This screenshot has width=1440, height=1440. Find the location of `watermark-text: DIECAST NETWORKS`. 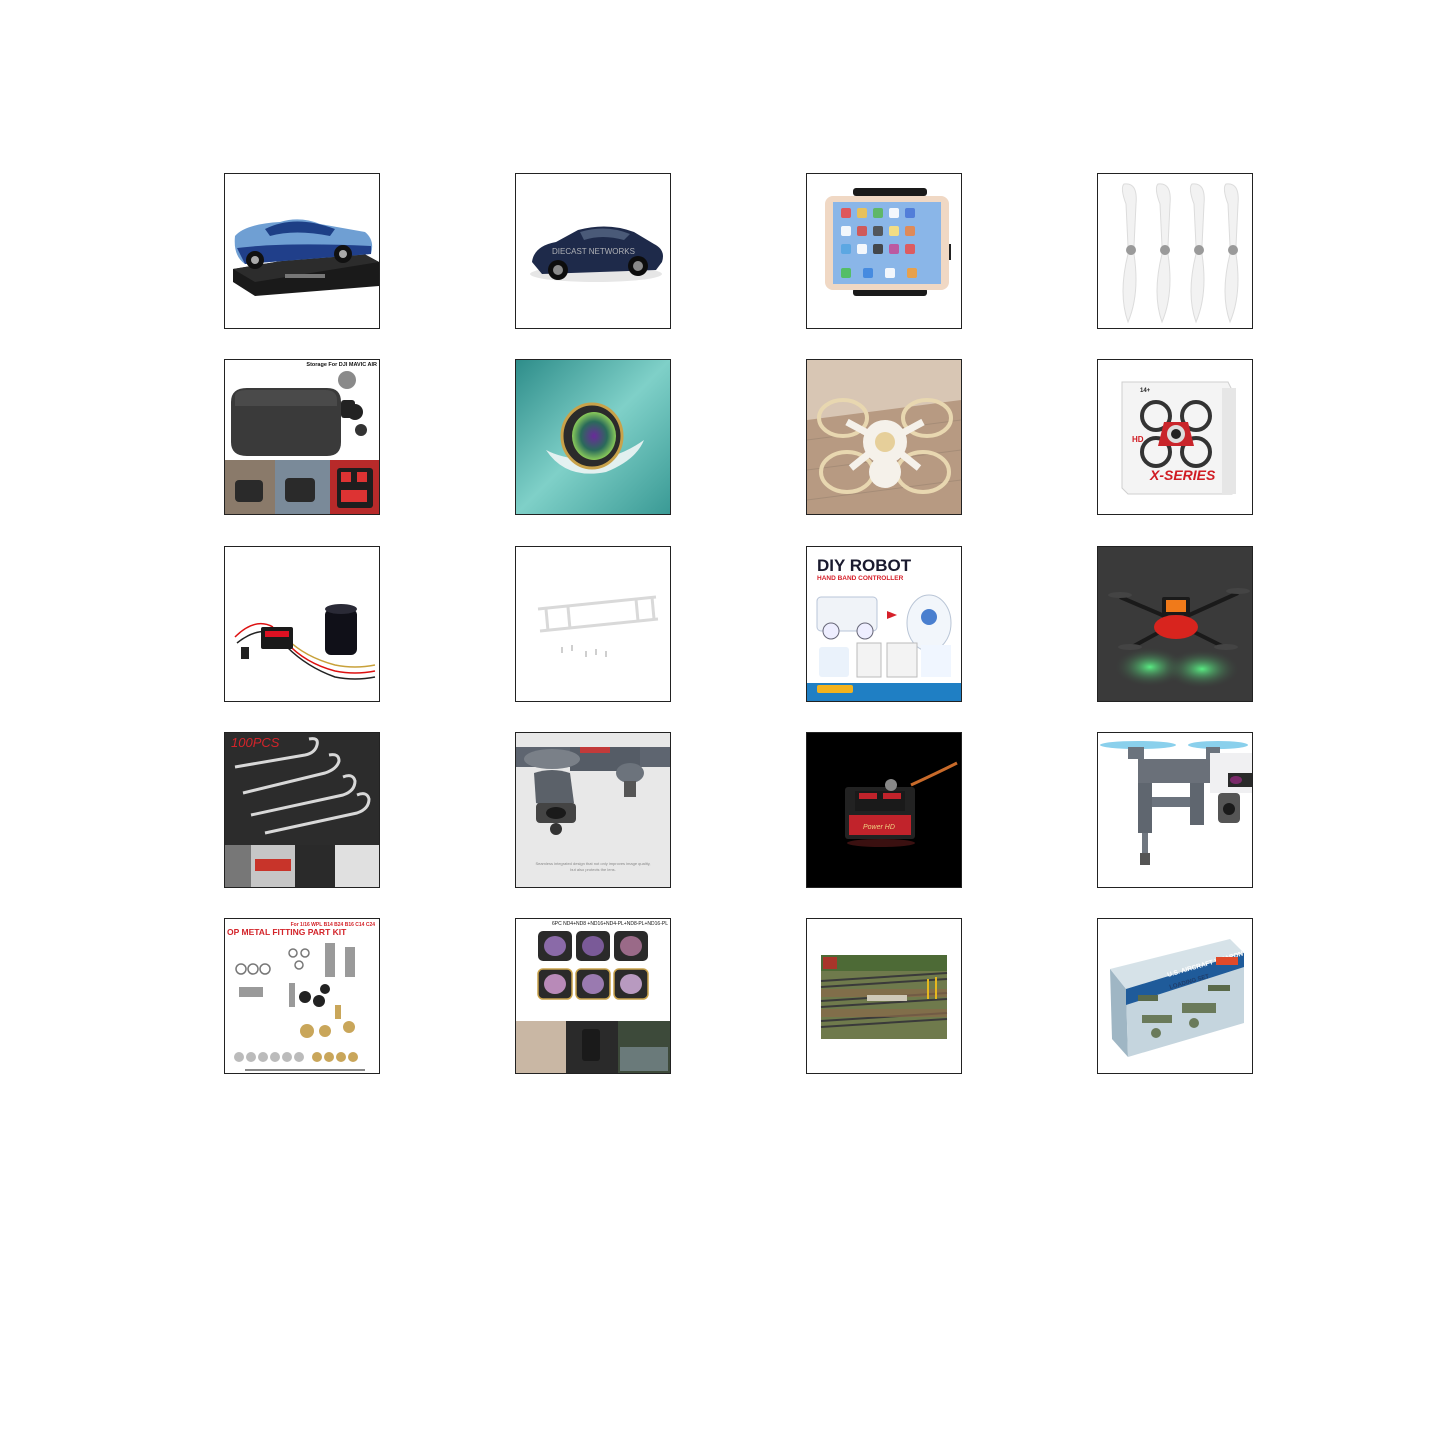

watermark-text: DIECAST NETWORKS is located at coordinates (593, 251).